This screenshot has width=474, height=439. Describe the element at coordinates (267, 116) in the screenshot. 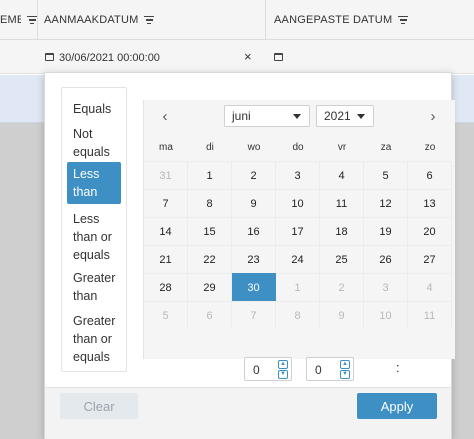

I see `month-select: juni` at that location.